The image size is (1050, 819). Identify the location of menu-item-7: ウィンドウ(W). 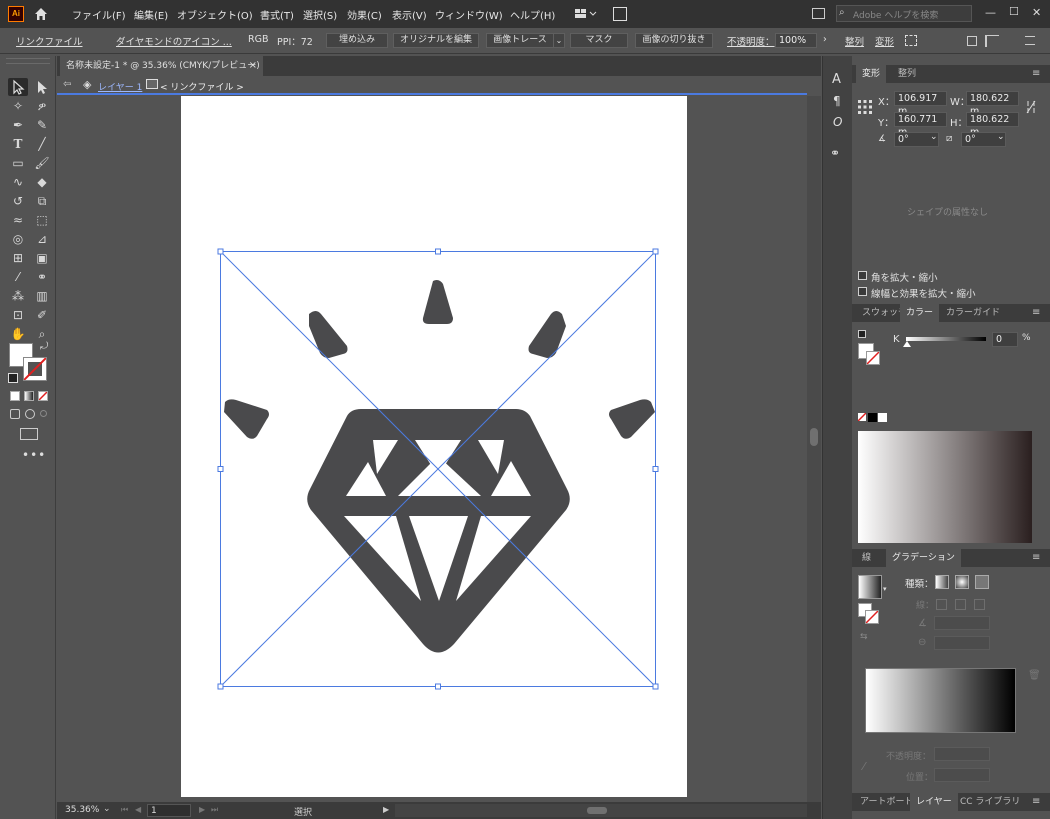
(469, 14).